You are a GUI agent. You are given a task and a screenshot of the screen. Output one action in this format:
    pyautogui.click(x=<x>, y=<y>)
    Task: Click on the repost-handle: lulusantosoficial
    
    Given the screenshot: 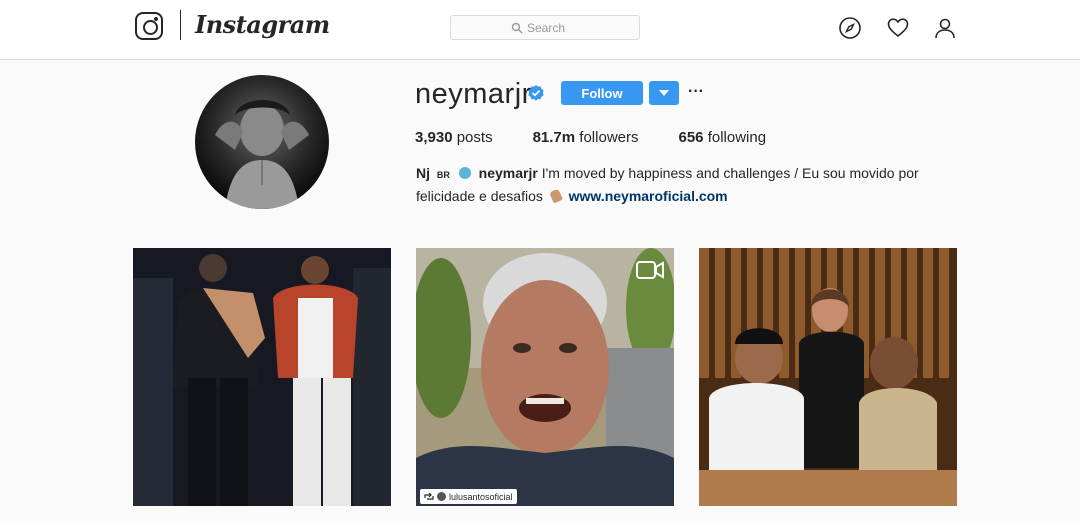 What is the action you would take?
    pyautogui.click(x=481, y=496)
    